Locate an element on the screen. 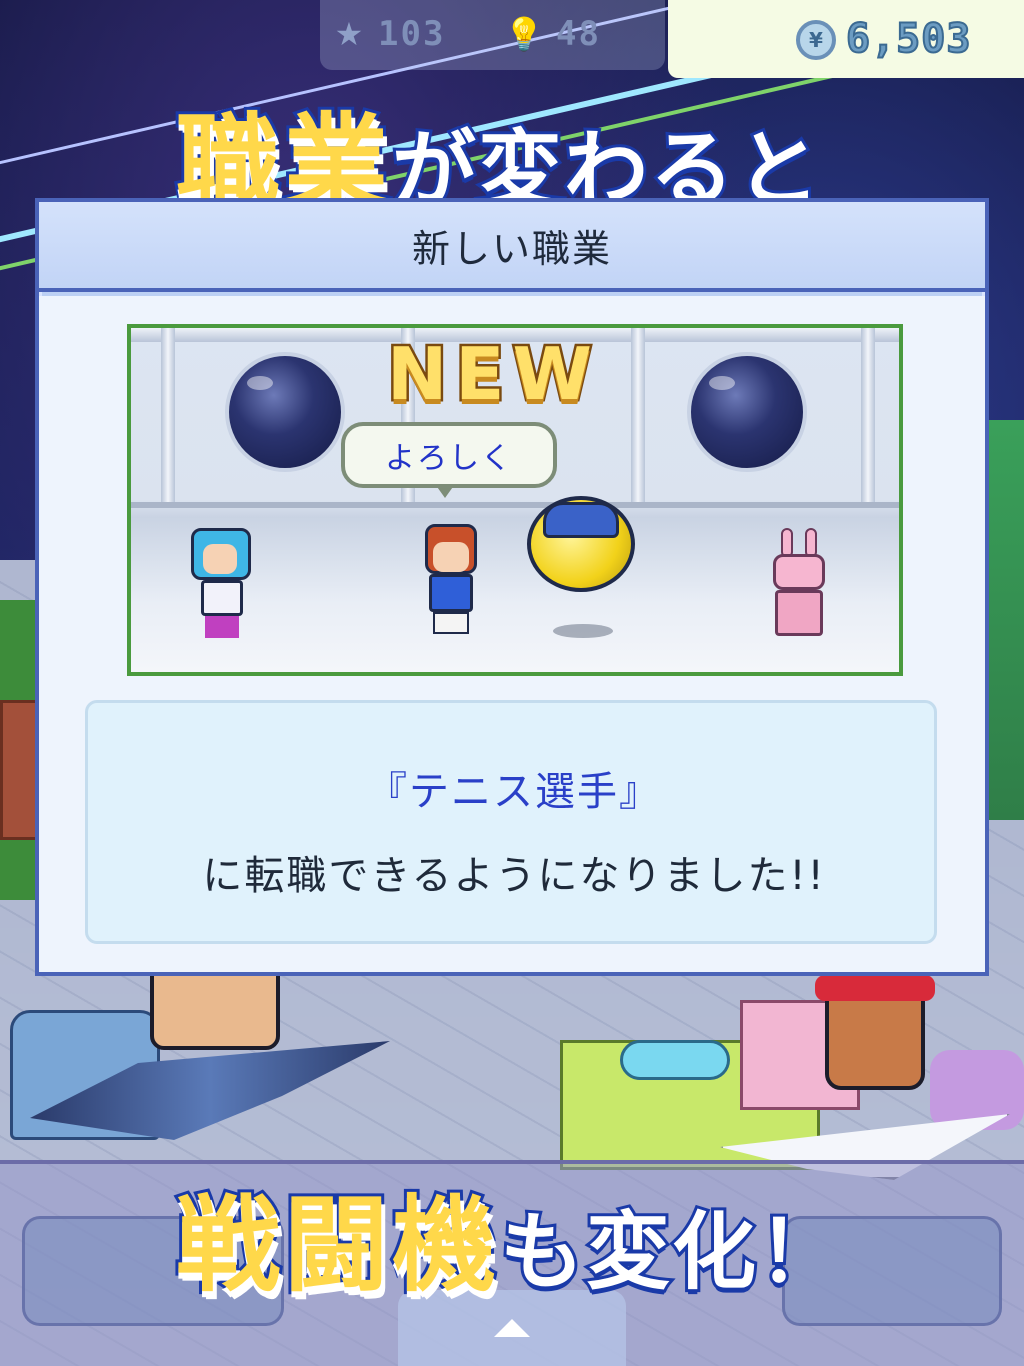  coin-icon: ¥ is located at coordinates (816, 40).